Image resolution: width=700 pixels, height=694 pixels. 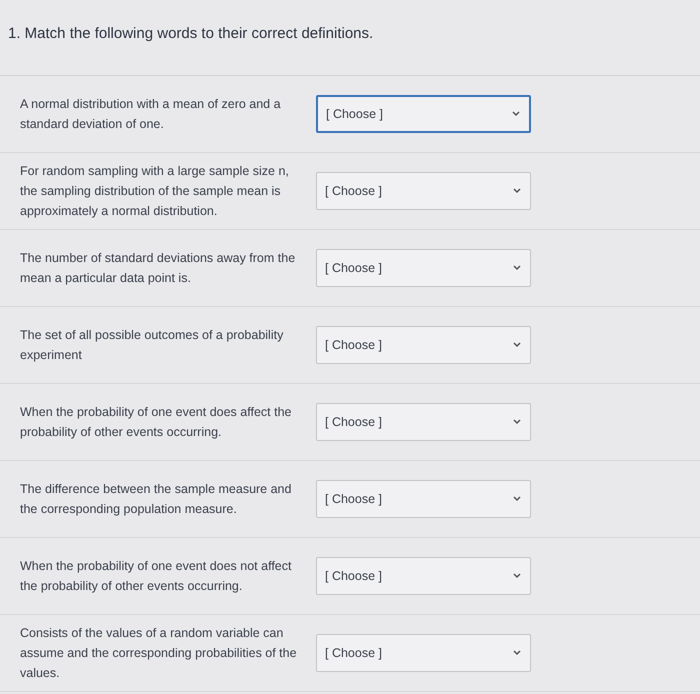 What do you see at coordinates (191, 33) in the screenshot?
I see `question-title: 1. Match the following words to their correct definitions.` at bounding box center [191, 33].